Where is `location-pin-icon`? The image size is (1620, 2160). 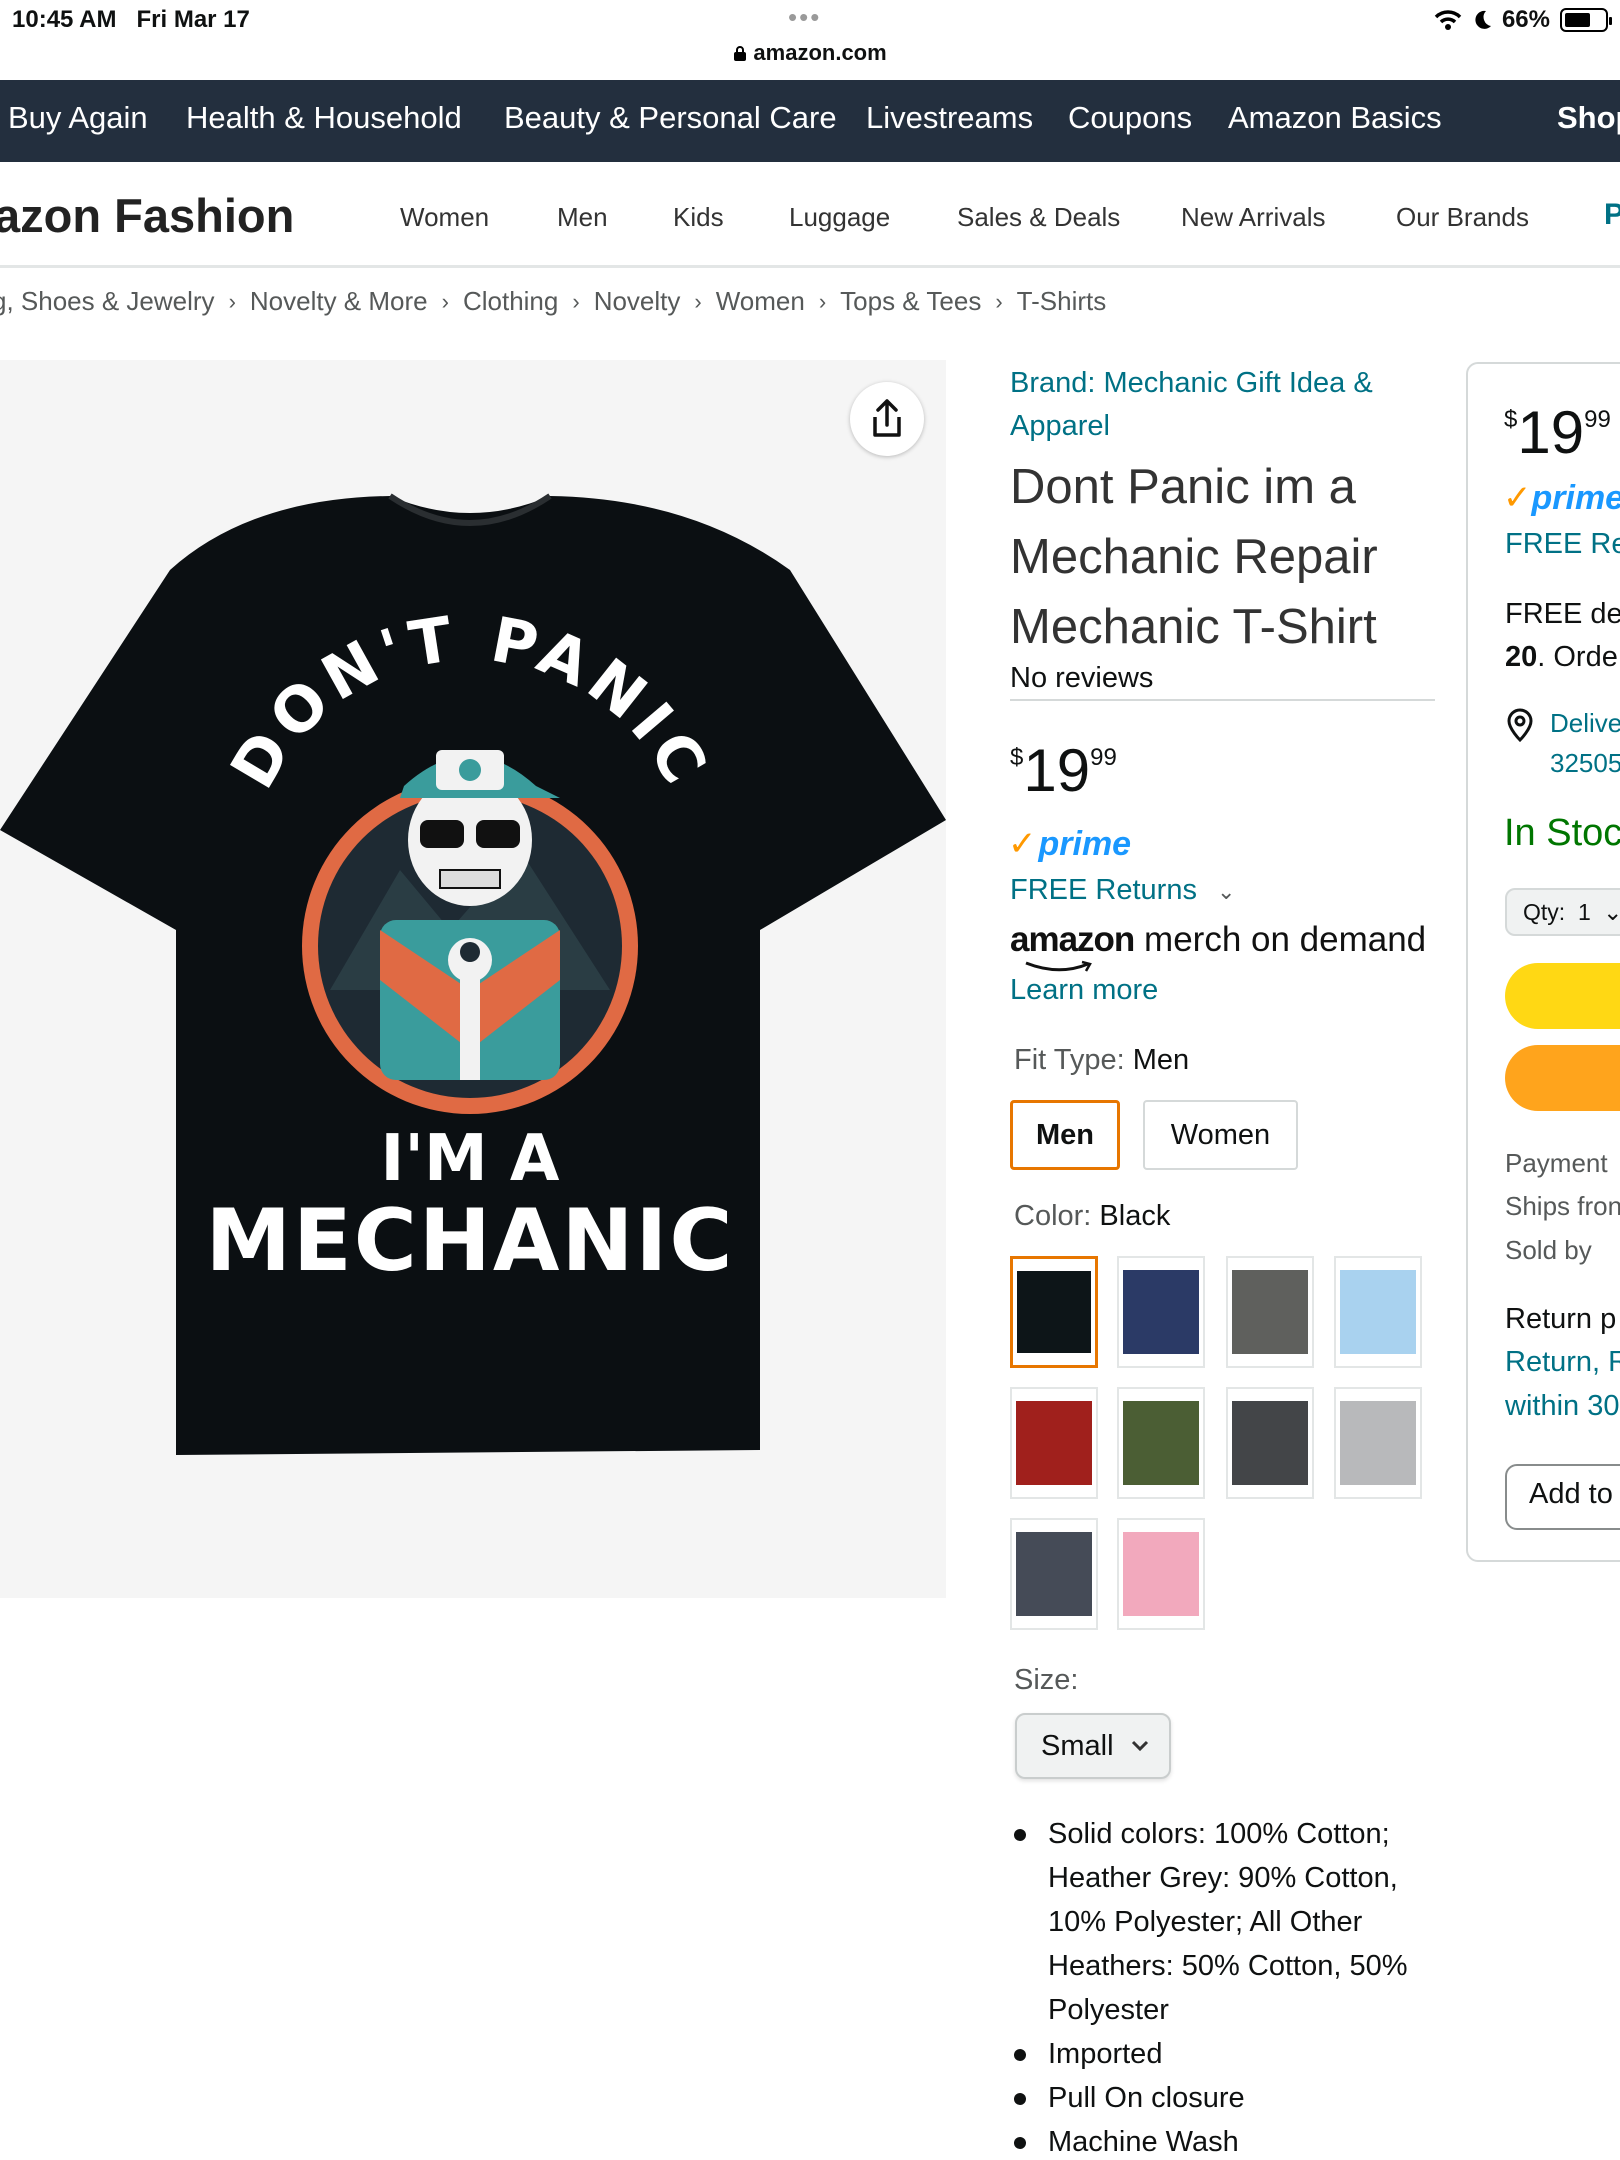 location-pin-icon is located at coordinates (1520, 727).